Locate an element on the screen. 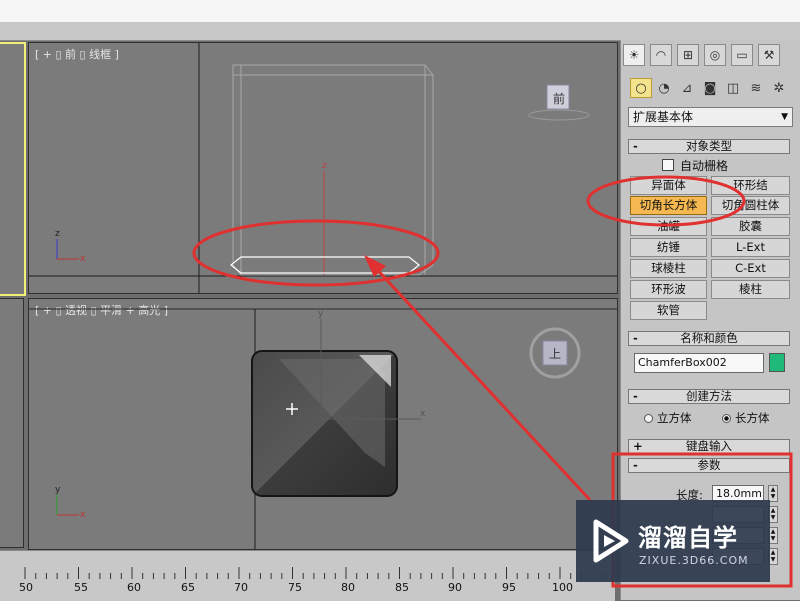  rollout-parameters: - 参数 is located at coordinates (709, 465).